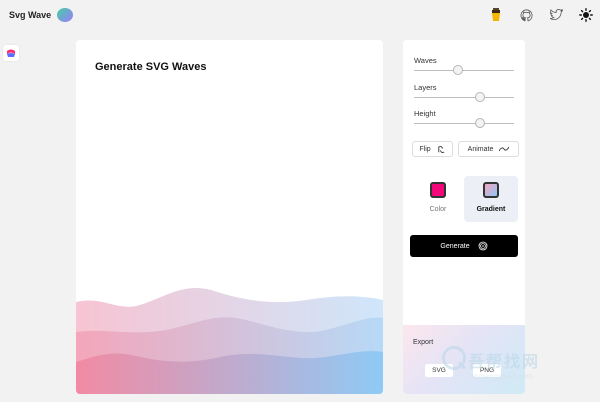 This screenshot has width=600, height=402. What do you see at coordinates (432, 149) in the screenshot?
I see `flip-button: Flip` at bounding box center [432, 149].